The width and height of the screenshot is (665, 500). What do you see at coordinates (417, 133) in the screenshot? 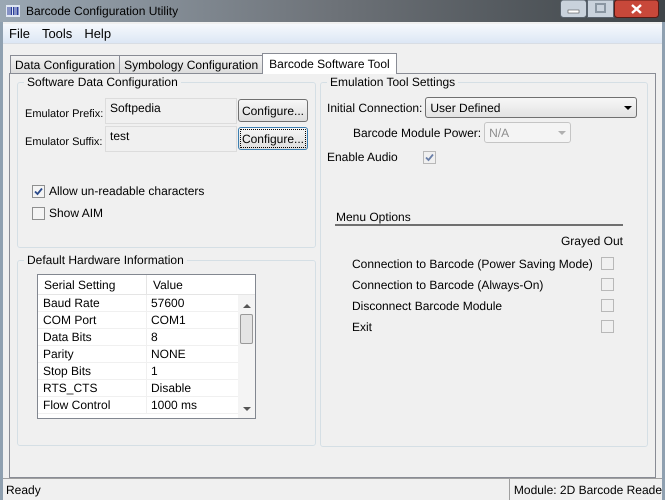
I see `field-label: Barcode Module Power:` at bounding box center [417, 133].